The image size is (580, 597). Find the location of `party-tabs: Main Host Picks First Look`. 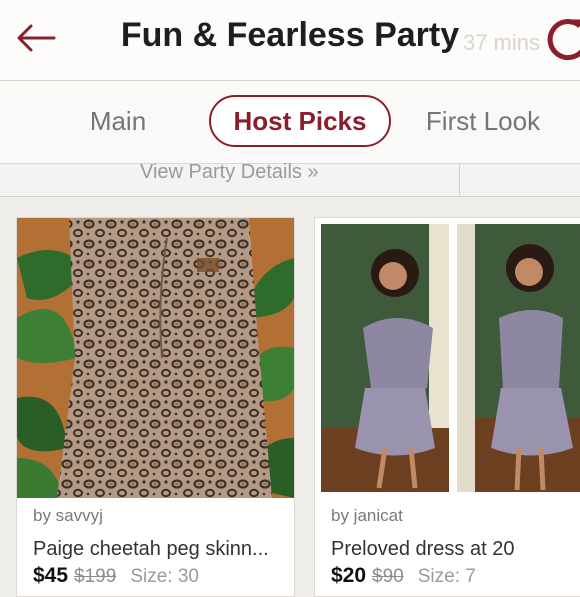

party-tabs: Main Host Picks First Look is located at coordinates (290, 122).